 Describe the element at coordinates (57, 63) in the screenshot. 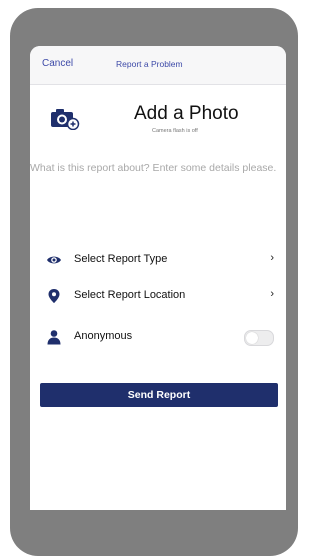

I see `cancel-button: Cancel` at that location.